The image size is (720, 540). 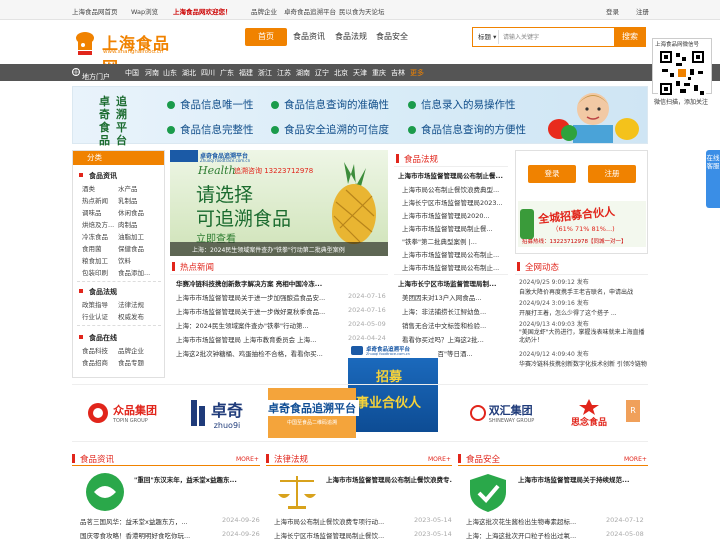 What do you see at coordinates (92, 248) in the screenshot?
I see `category-item: 食用菌` at bounding box center [92, 248].